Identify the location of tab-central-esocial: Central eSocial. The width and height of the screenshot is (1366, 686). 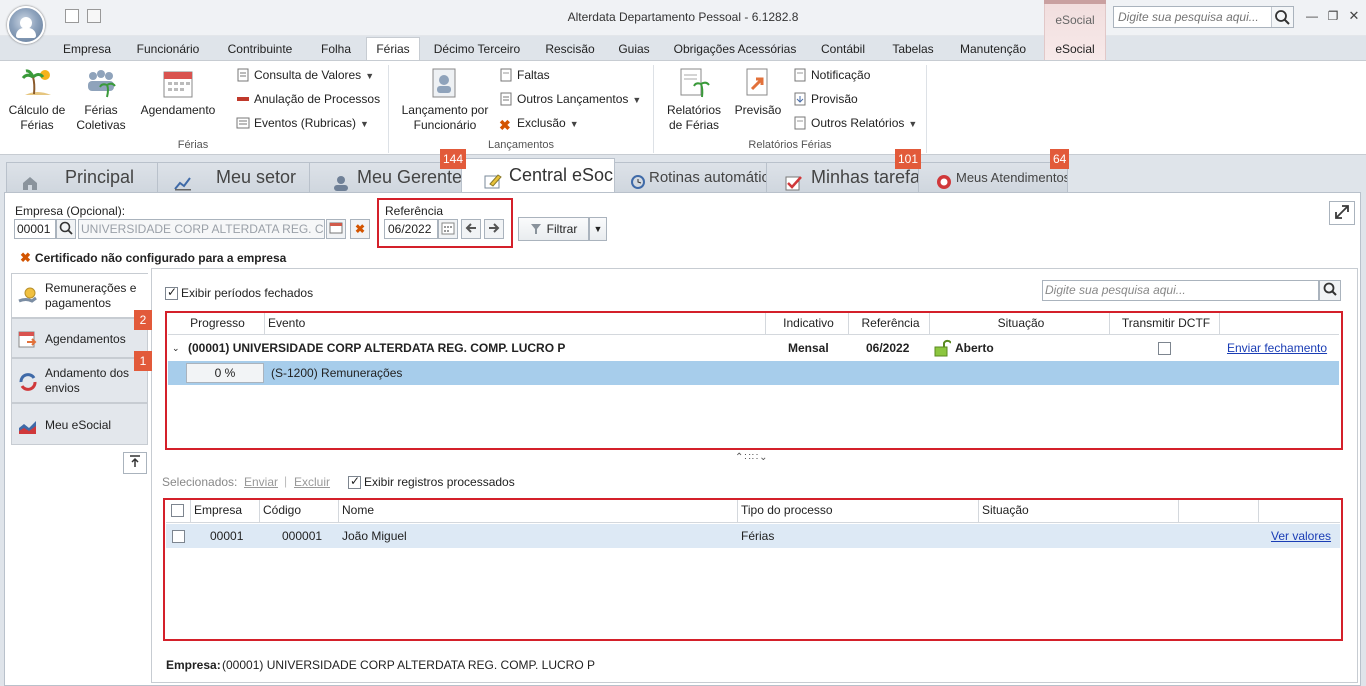
(538, 175).